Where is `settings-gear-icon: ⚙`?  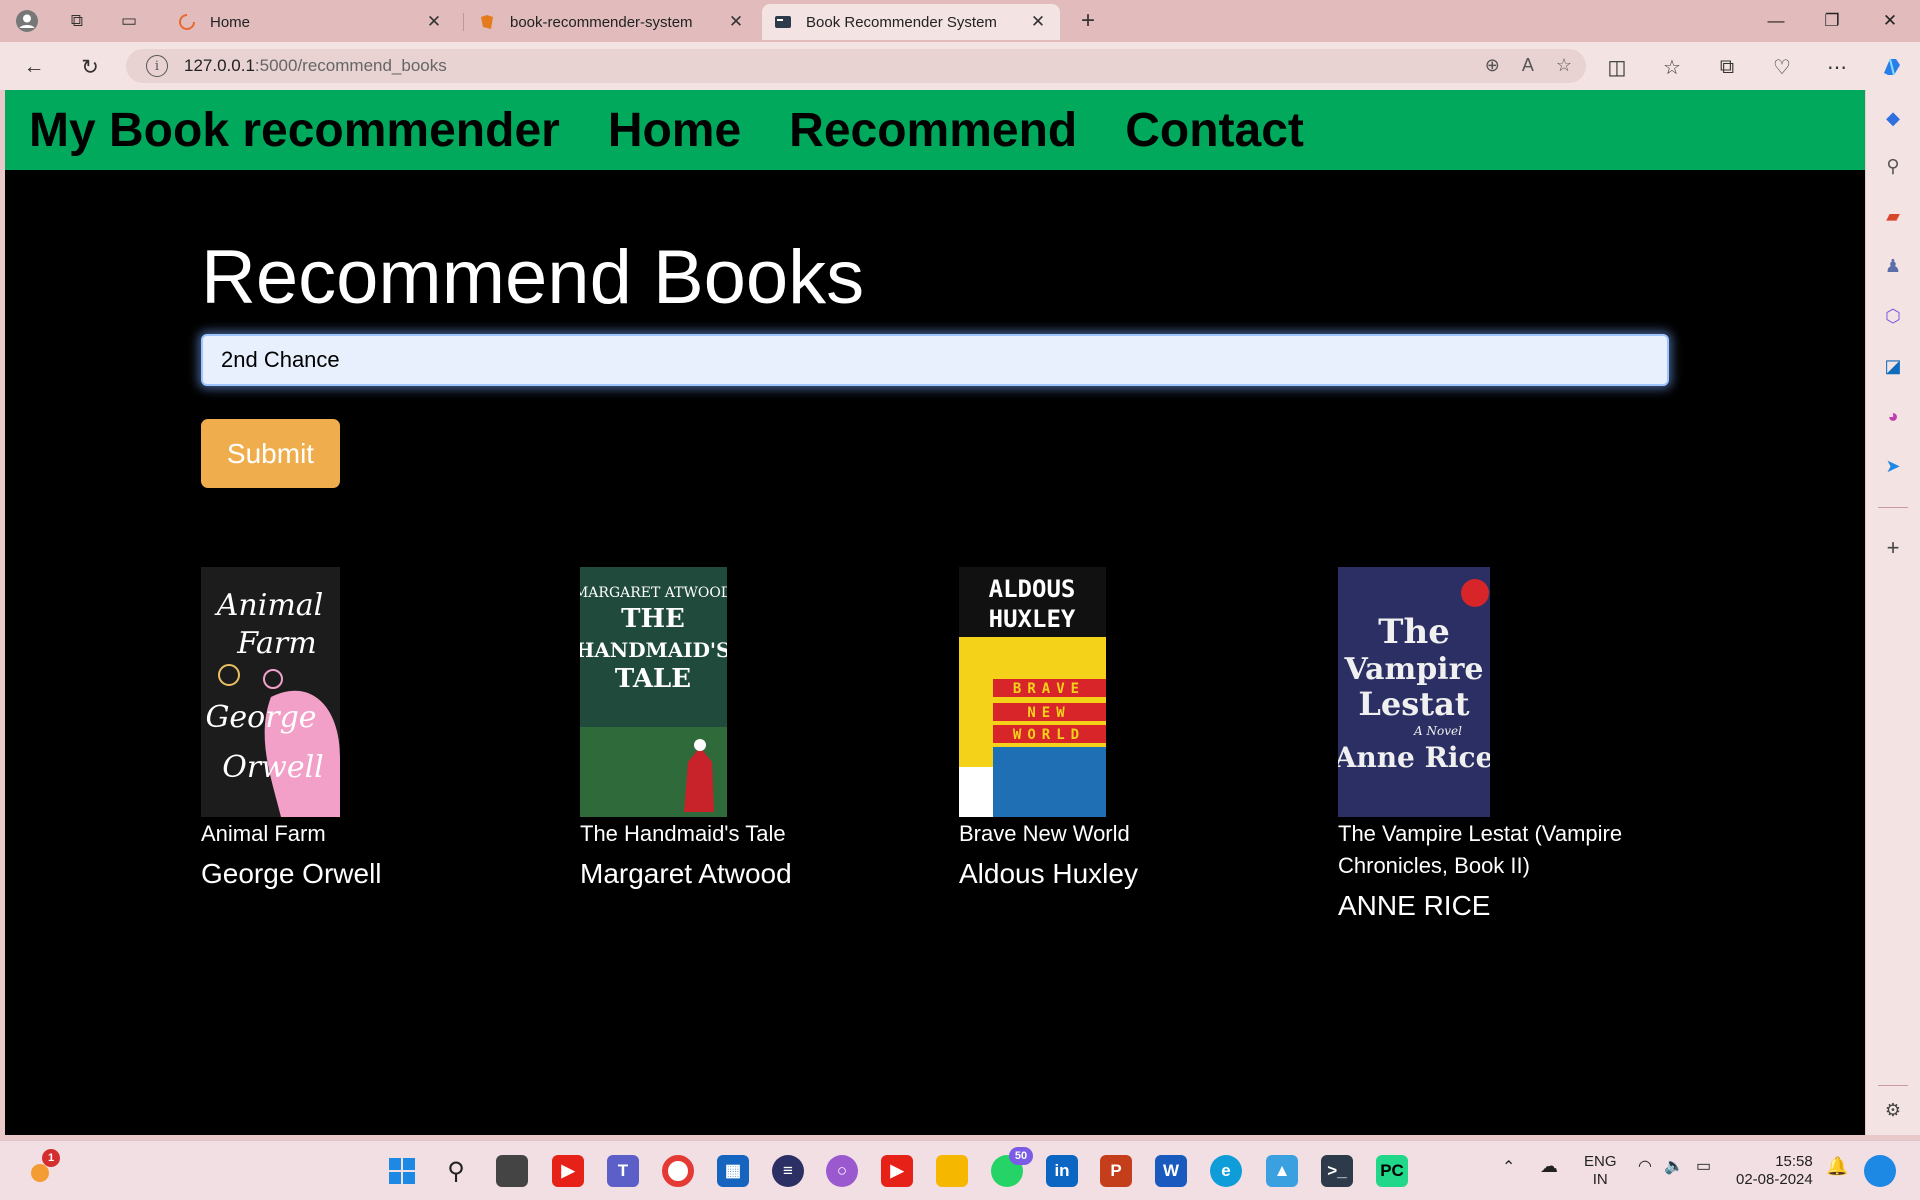
settings-gear-icon: ⚙ is located at coordinates (1893, 1110).